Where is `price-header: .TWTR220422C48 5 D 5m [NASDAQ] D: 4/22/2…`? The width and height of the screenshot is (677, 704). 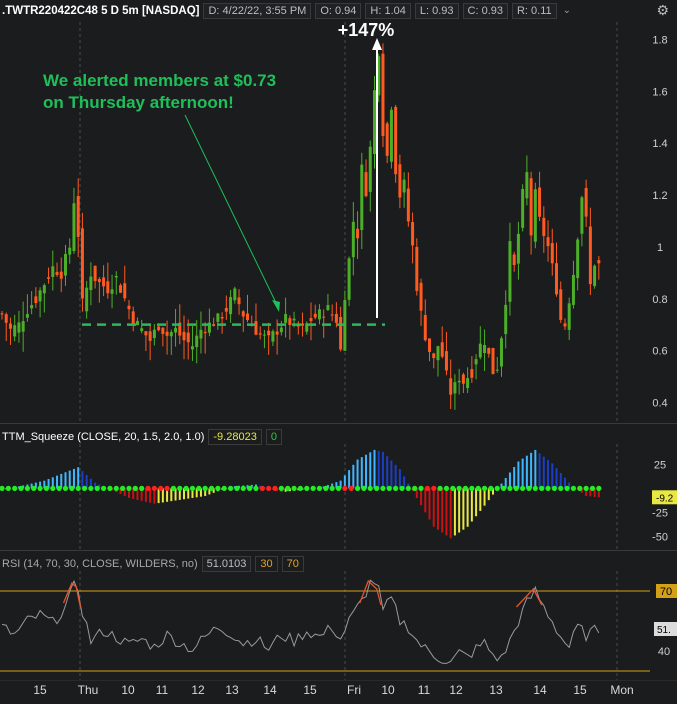
price-header: .TWTR220422C48 5 D 5m [NASDAQ] D: 4/22/2… is located at coordinates (285, 10).